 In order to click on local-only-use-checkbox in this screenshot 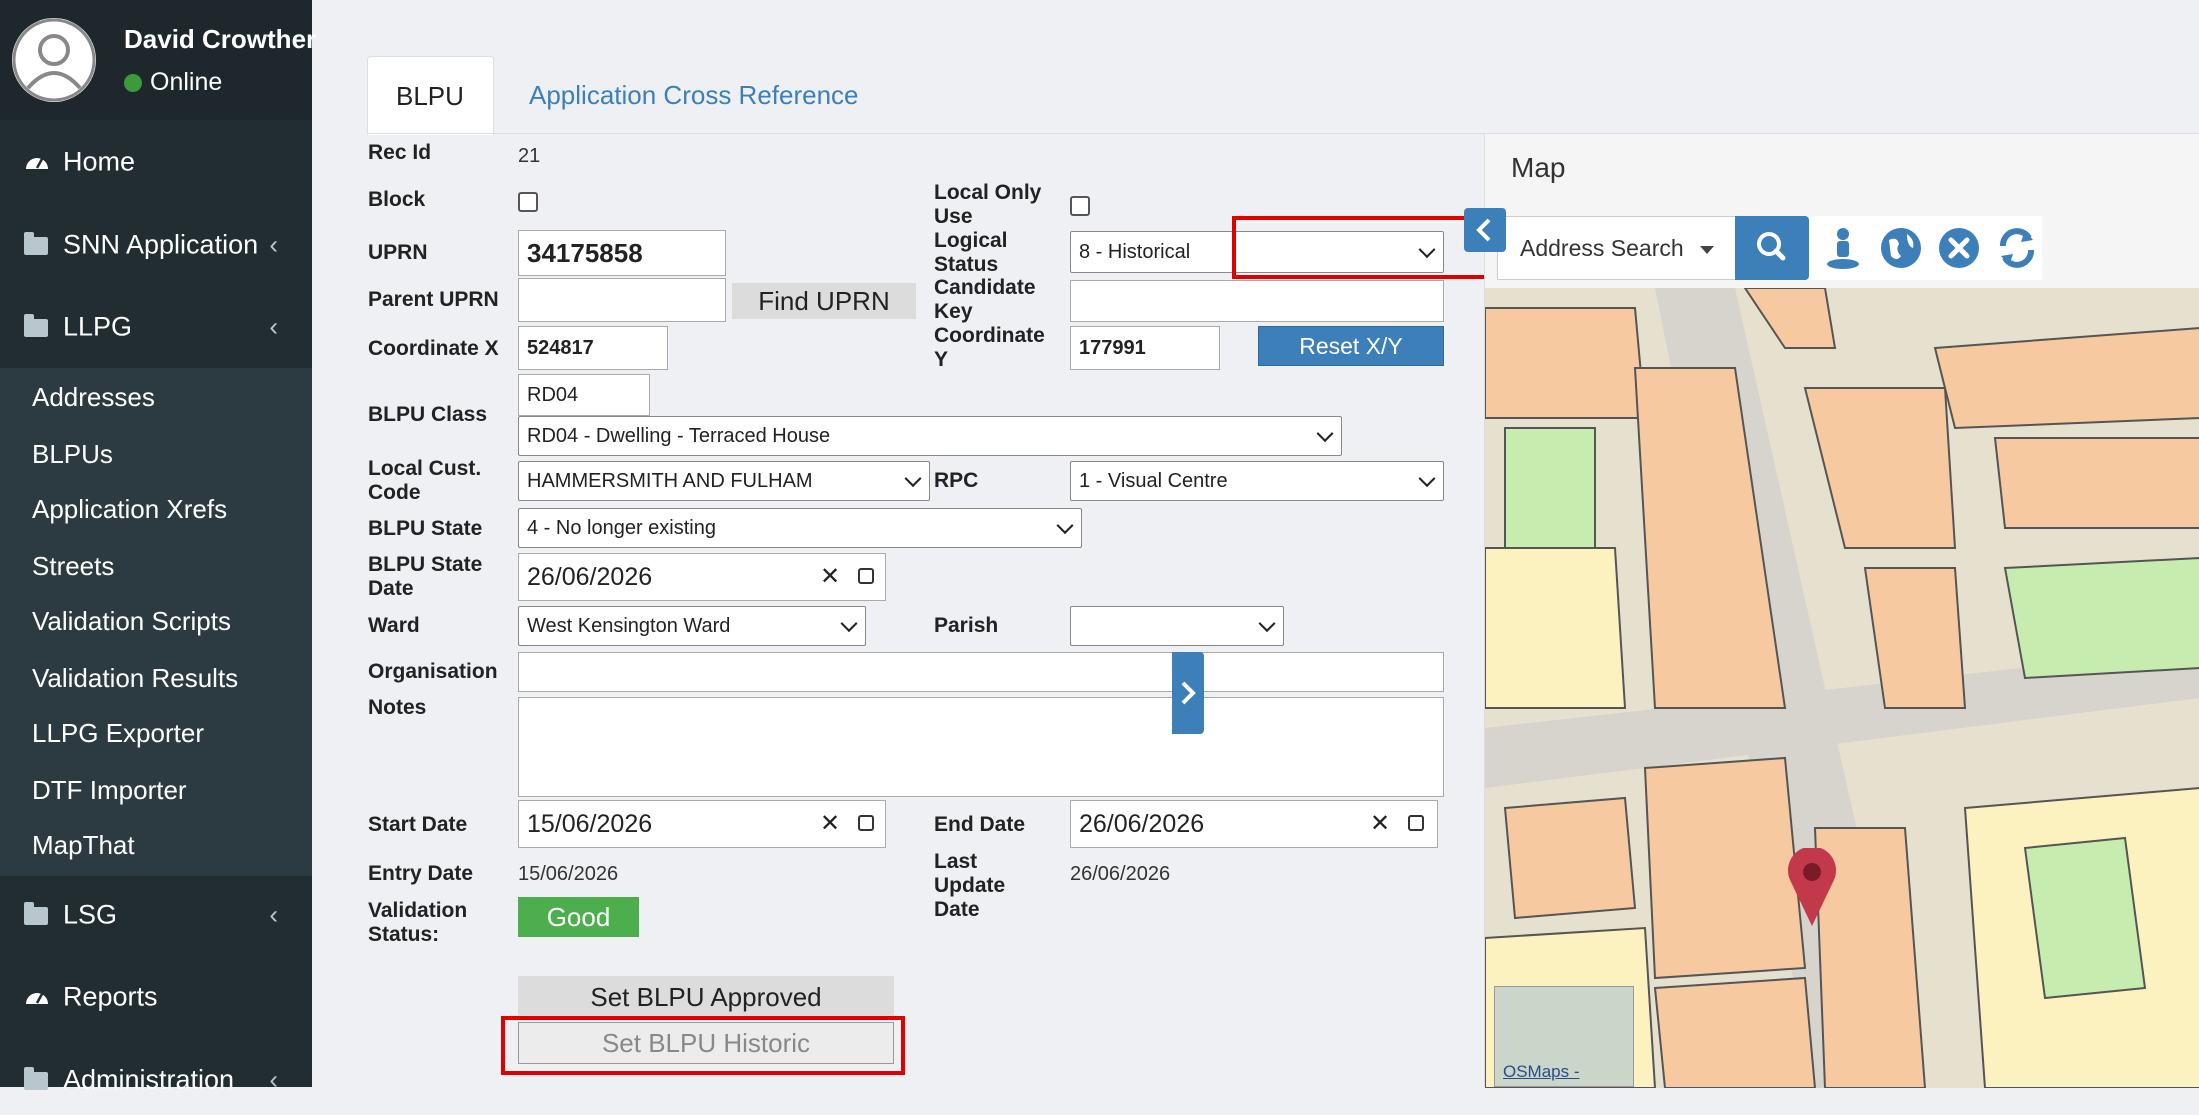, I will do `click(1080, 206)`.